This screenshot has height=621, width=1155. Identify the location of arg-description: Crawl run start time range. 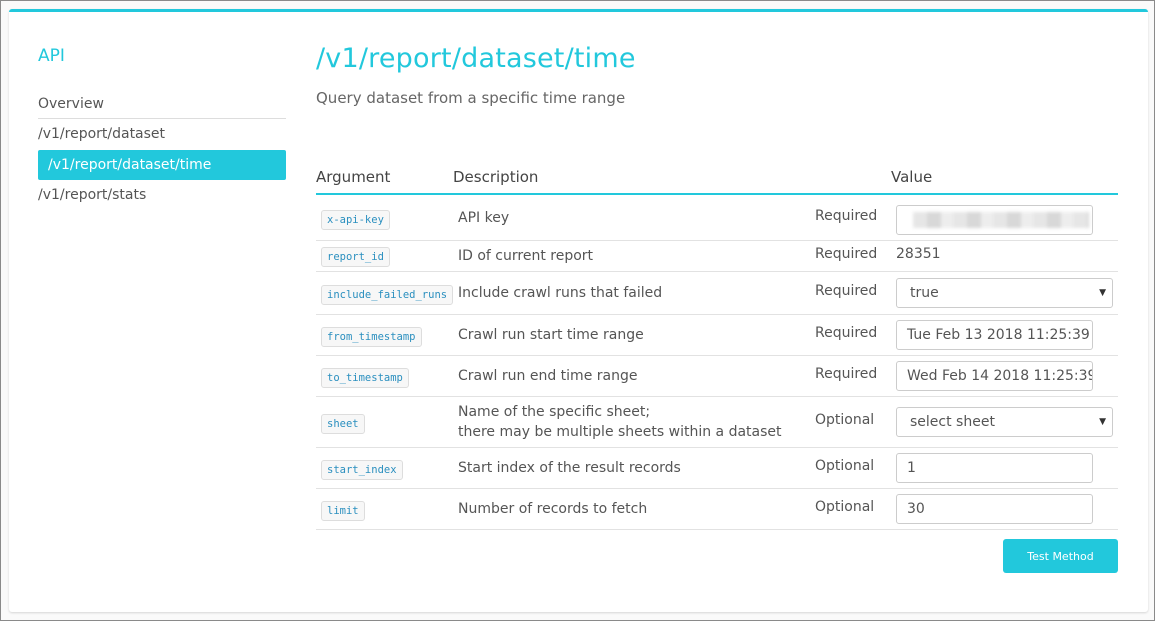
(551, 335).